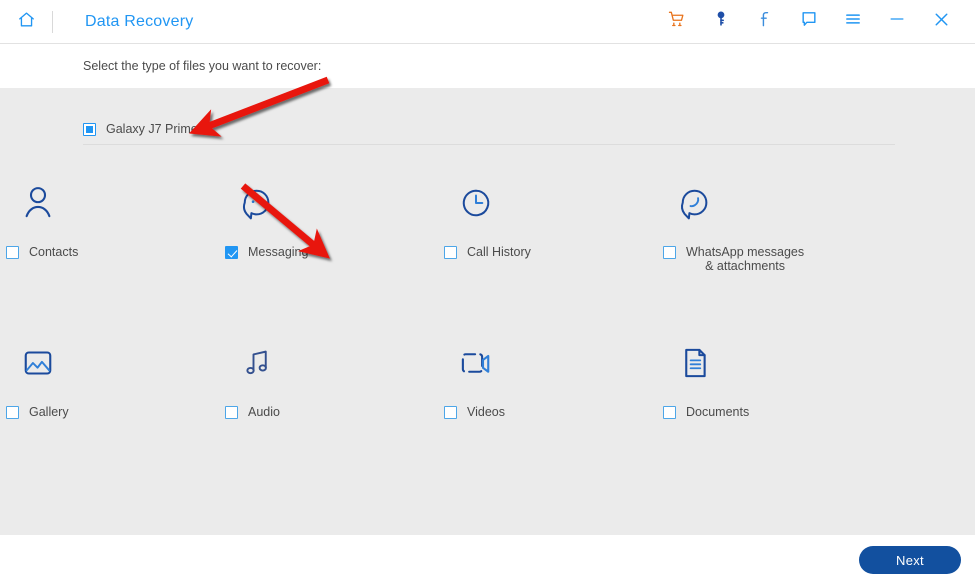 This screenshot has width=975, height=585. I want to click on file-type-videos: Videos, so click(547, 414).